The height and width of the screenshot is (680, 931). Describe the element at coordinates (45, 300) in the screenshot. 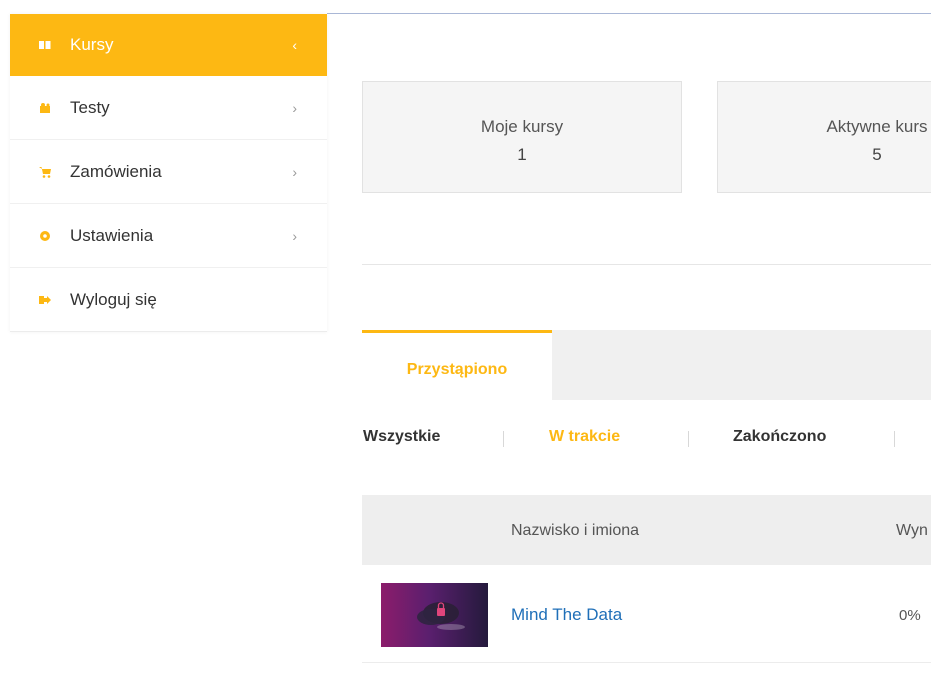

I see `logout-icon` at that location.